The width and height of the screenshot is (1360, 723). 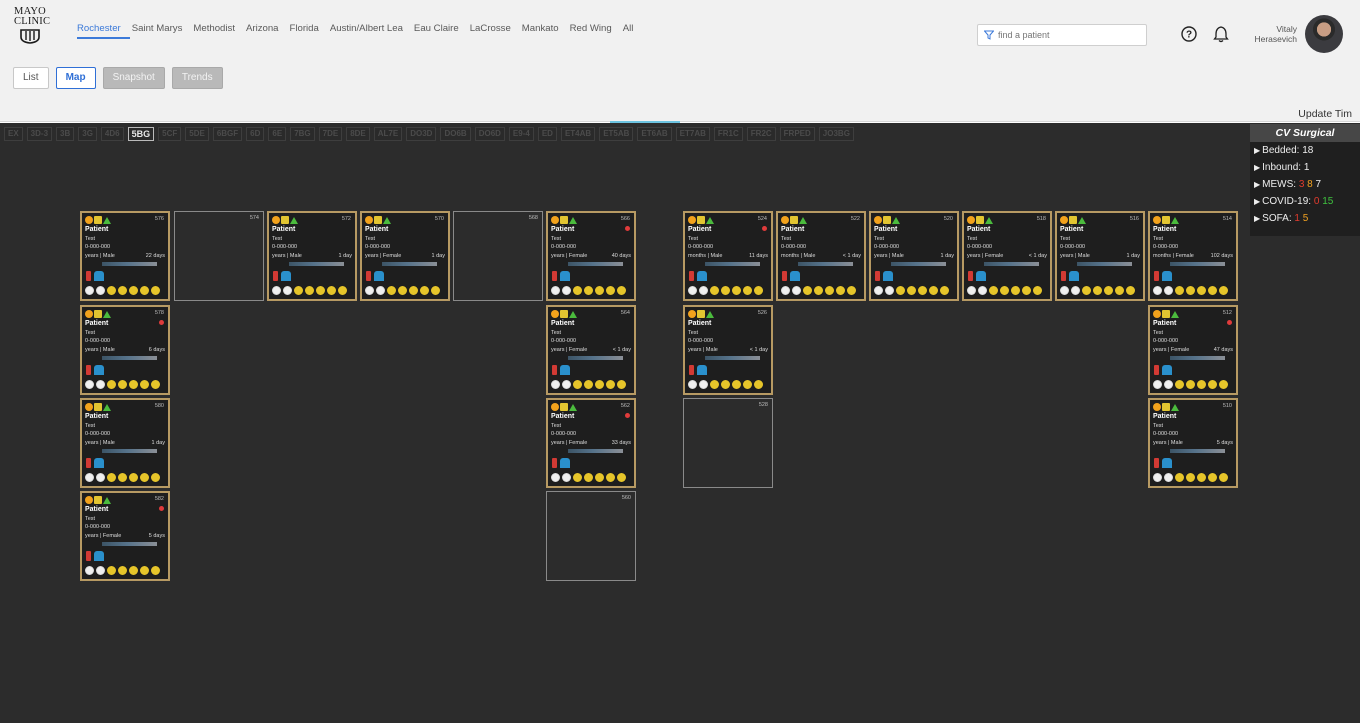 I want to click on unit-tab-6bgf: 6BGF, so click(x=227, y=134).